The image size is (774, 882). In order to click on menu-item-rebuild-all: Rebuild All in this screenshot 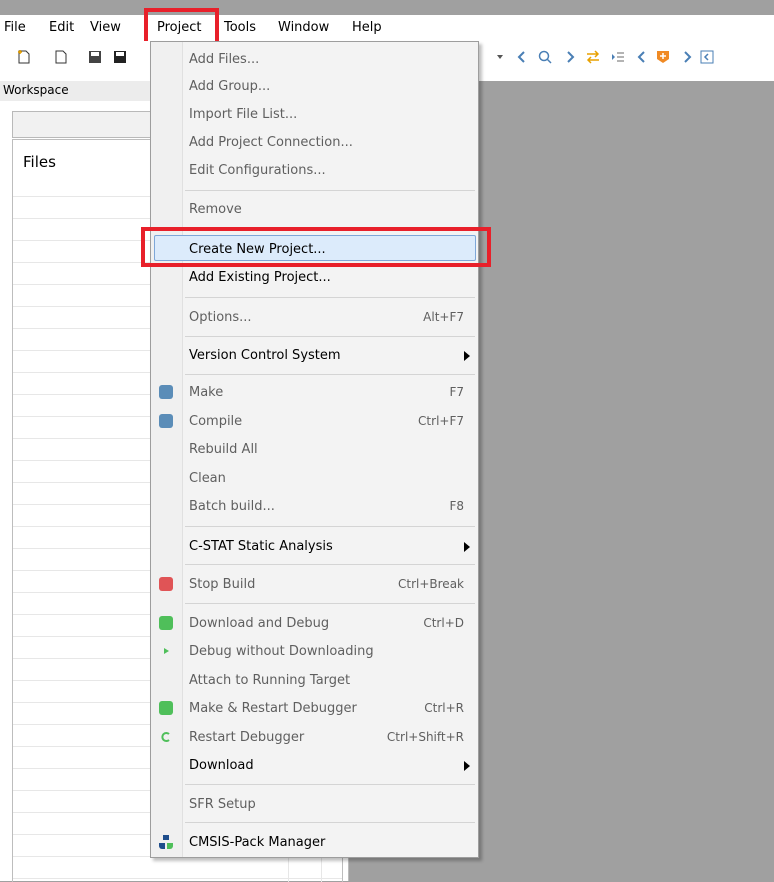, I will do `click(314, 450)`.